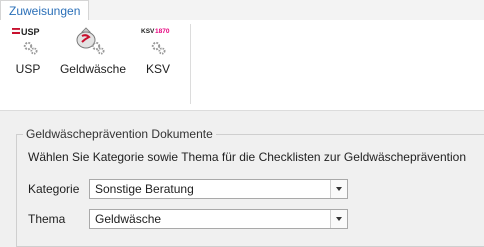 This screenshot has height=247, width=484. I want to click on geldwaesche-button-label: Geldwäsche, so click(93, 69).